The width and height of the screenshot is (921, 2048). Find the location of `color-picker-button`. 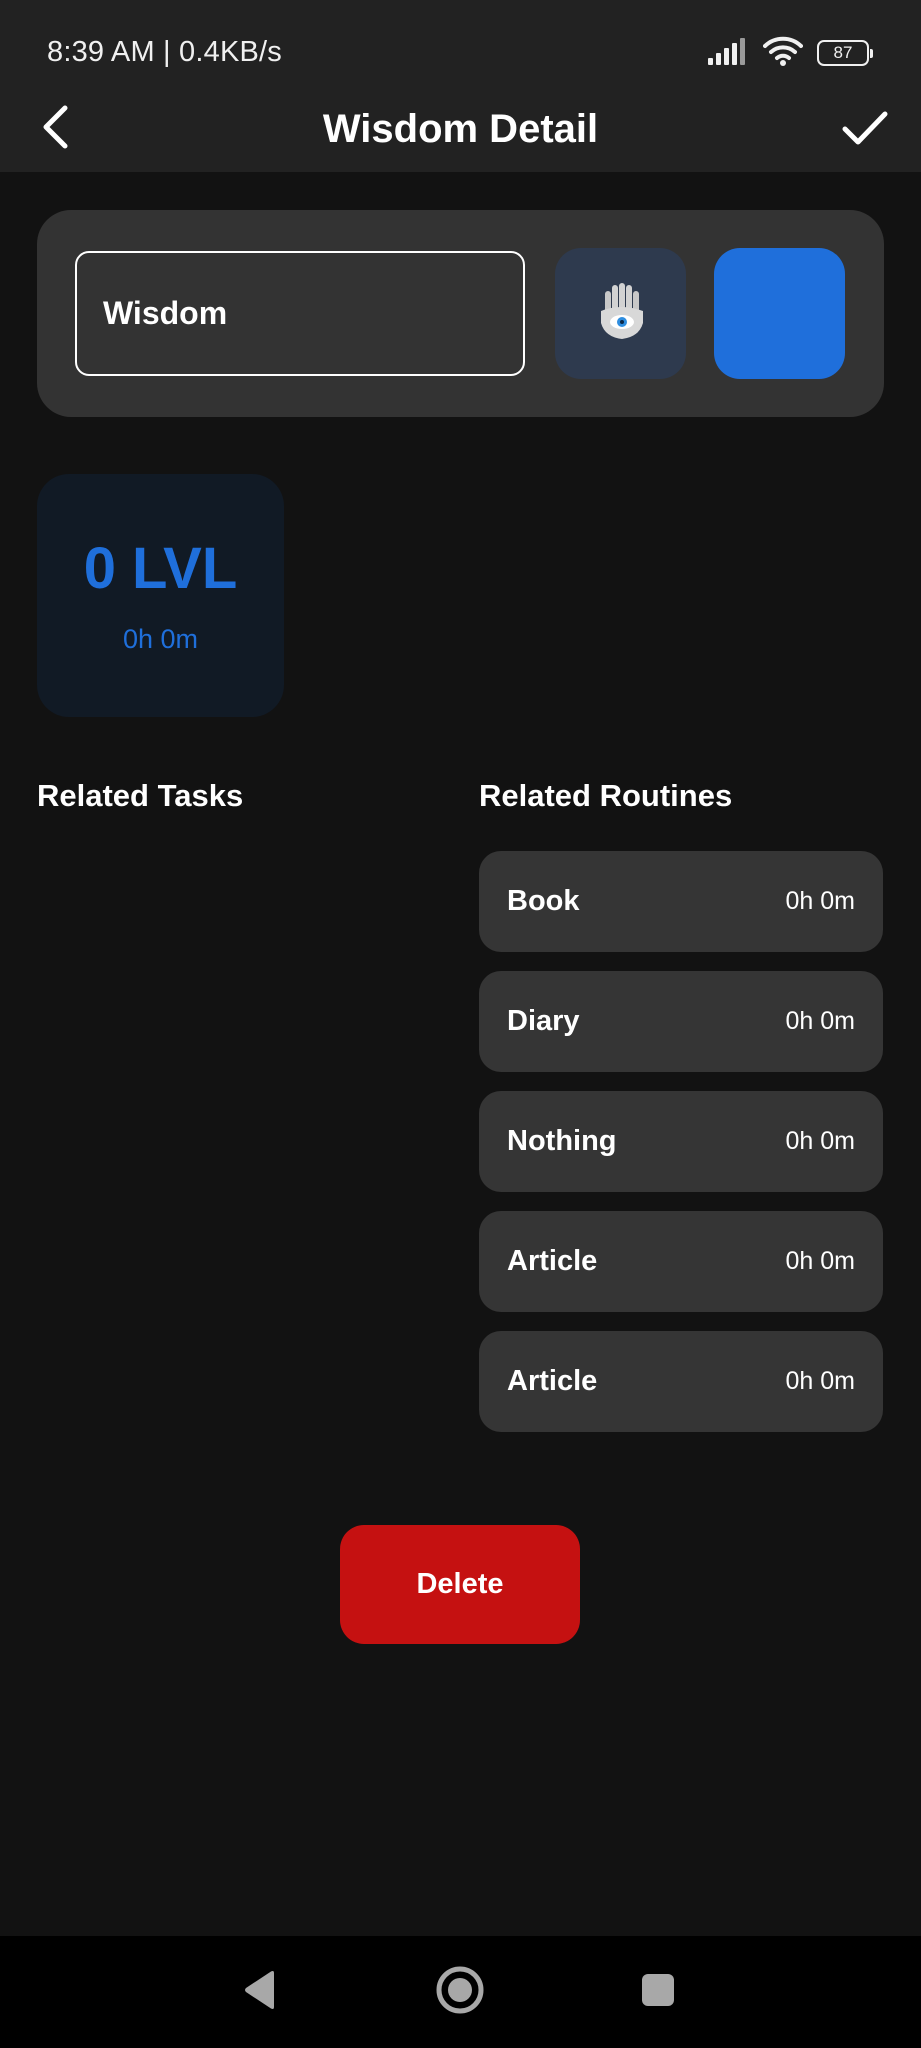

color-picker-button is located at coordinates (779, 313).